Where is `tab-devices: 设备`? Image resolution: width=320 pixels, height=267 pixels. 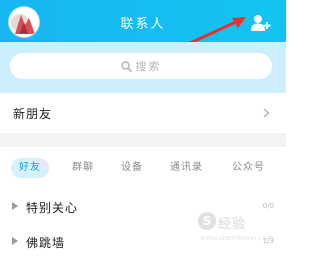 tab-devices: 设备 is located at coordinates (132, 168).